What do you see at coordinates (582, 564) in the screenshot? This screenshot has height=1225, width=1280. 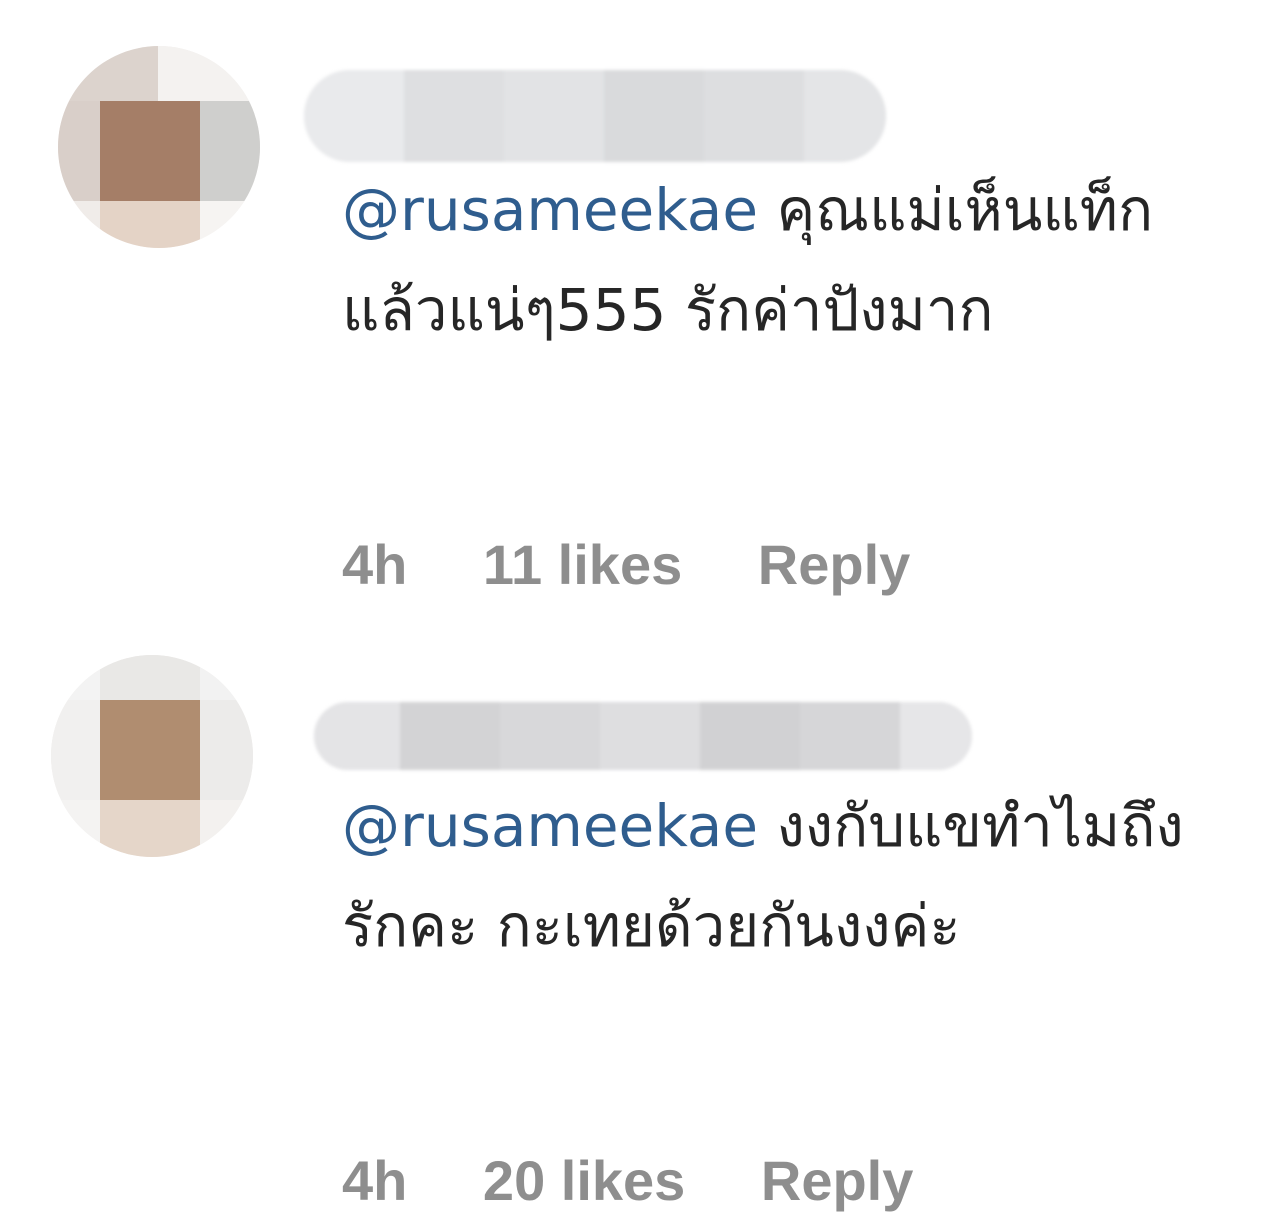 I see `likes-count: 11 likes` at bounding box center [582, 564].